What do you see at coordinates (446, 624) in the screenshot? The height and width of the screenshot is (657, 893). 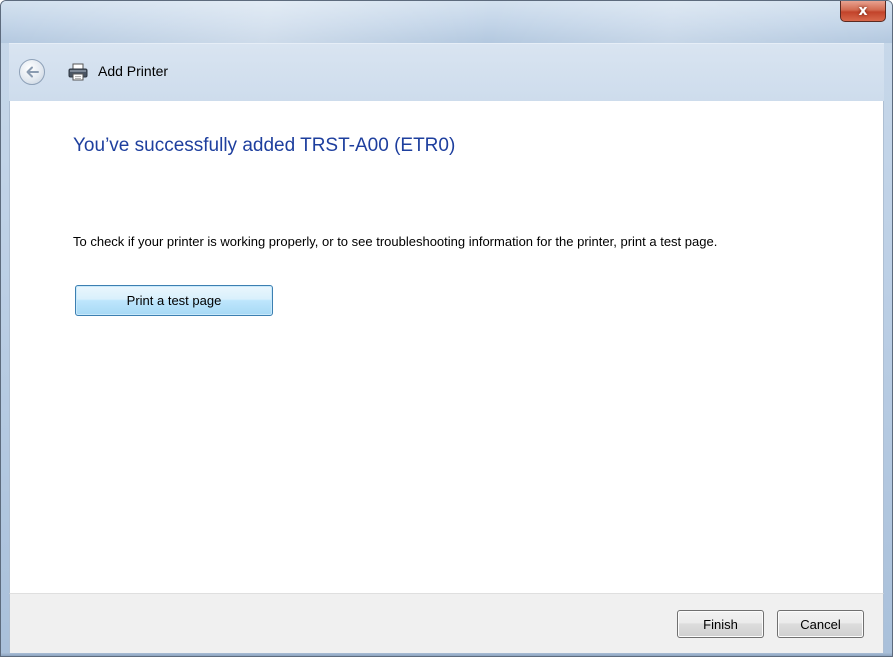 I see `wizard-footer: Finish Cancel` at bounding box center [446, 624].